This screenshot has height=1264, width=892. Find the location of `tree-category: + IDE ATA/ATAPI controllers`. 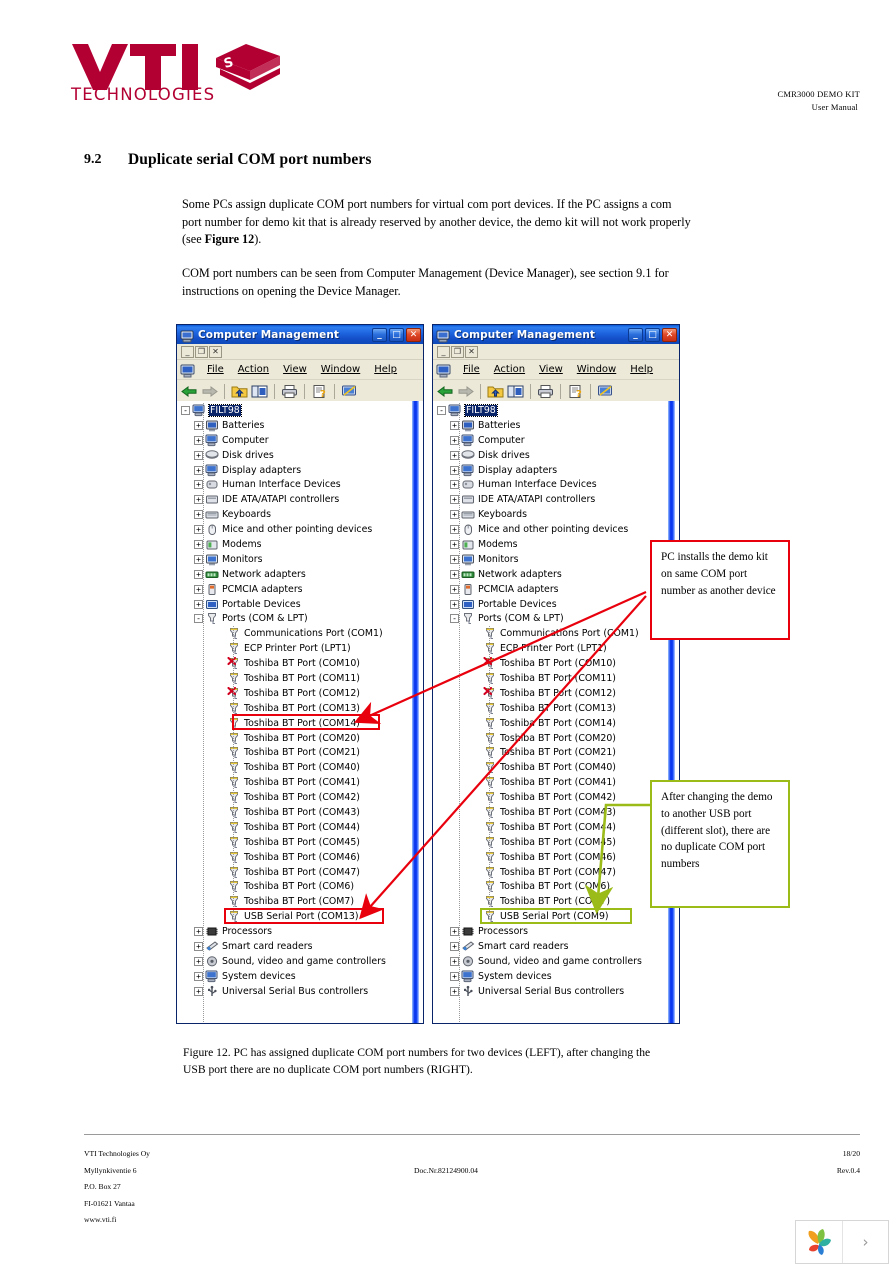

tree-category: + IDE ATA/ATAPI controllers is located at coordinates (293, 499).